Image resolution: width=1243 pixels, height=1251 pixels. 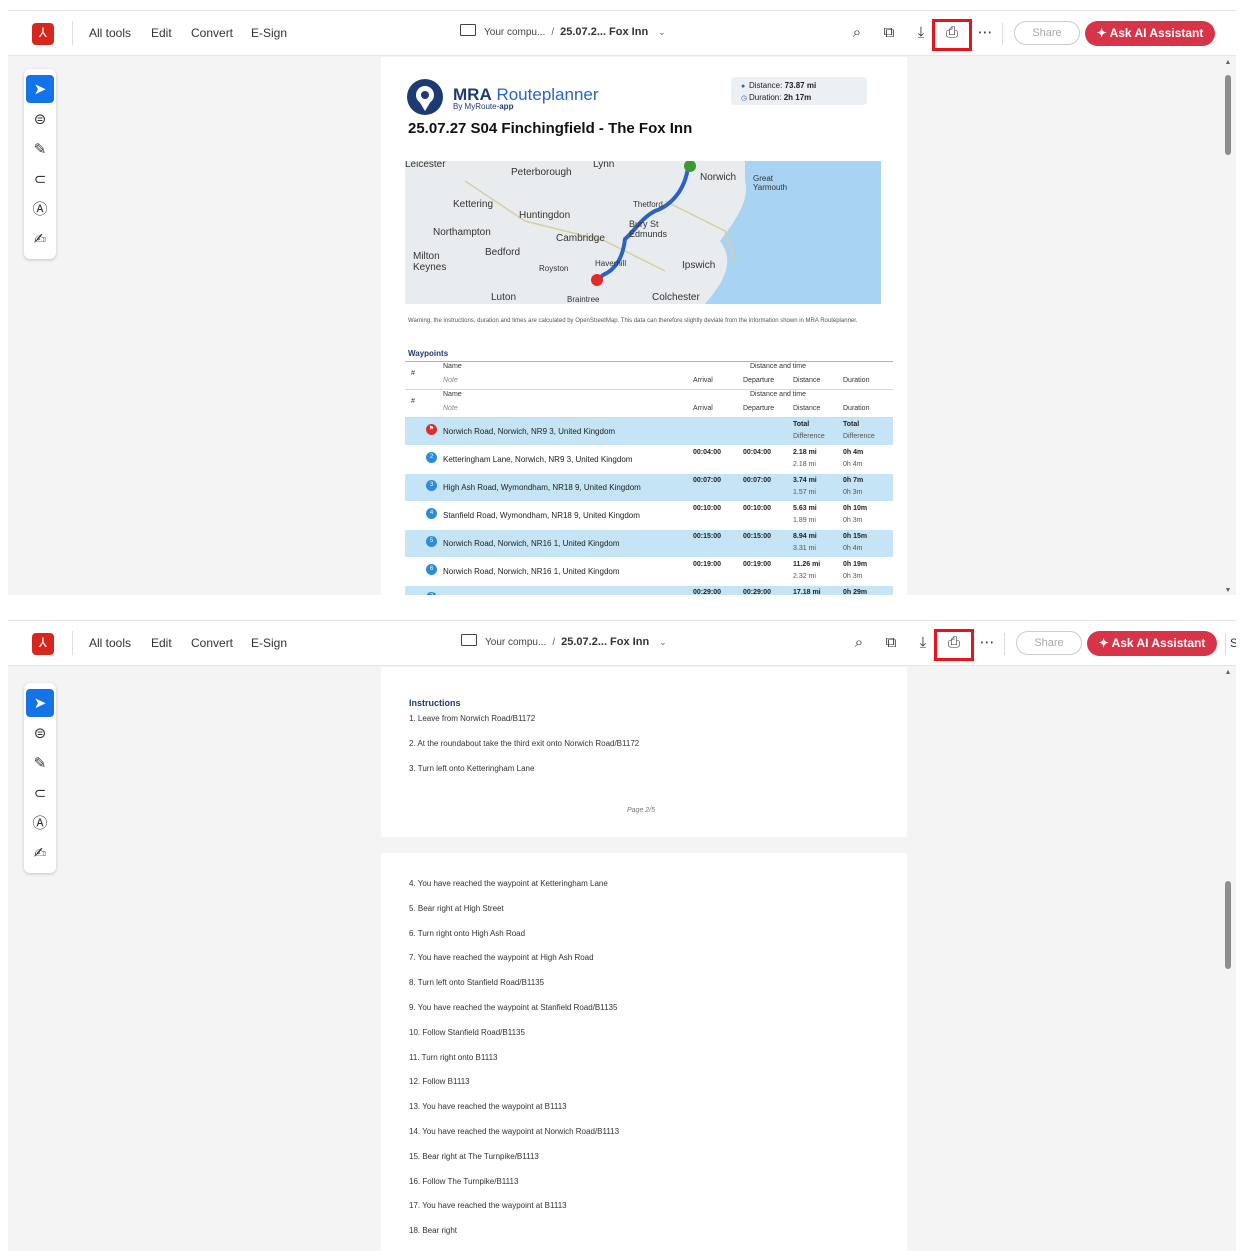 I want to click on waypoint-duration-diff: 0h 4m, so click(x=853, y=548).